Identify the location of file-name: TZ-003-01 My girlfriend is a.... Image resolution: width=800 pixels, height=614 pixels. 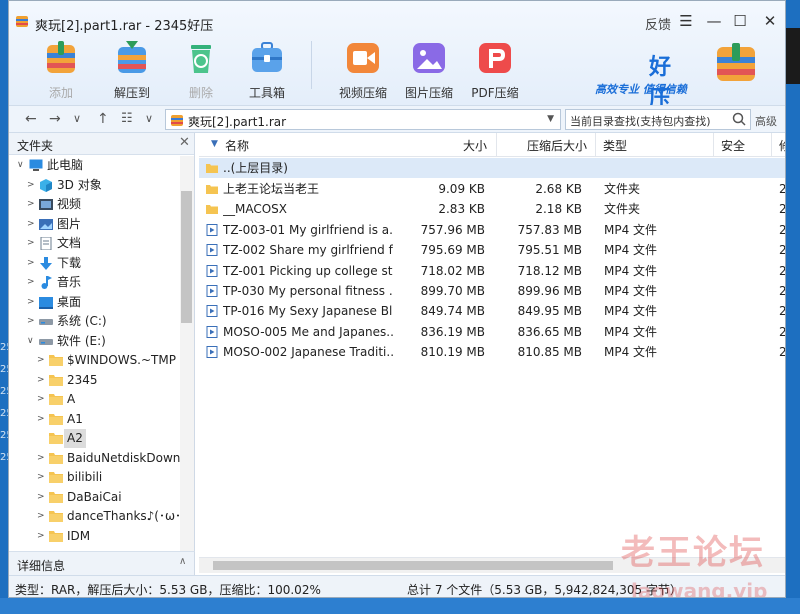
(308, 229).